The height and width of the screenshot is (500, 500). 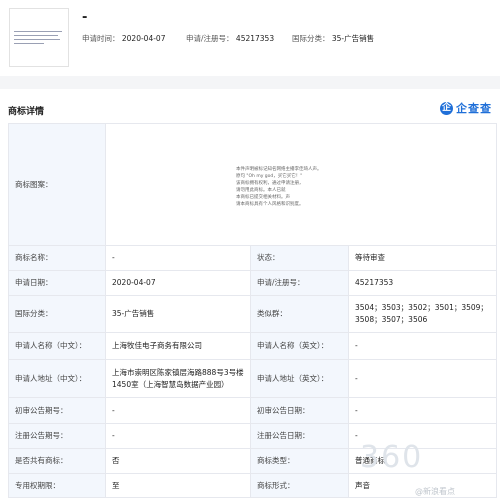 I want to click on apply-date-value: 2020-04-07, so click(x=143, y=38).